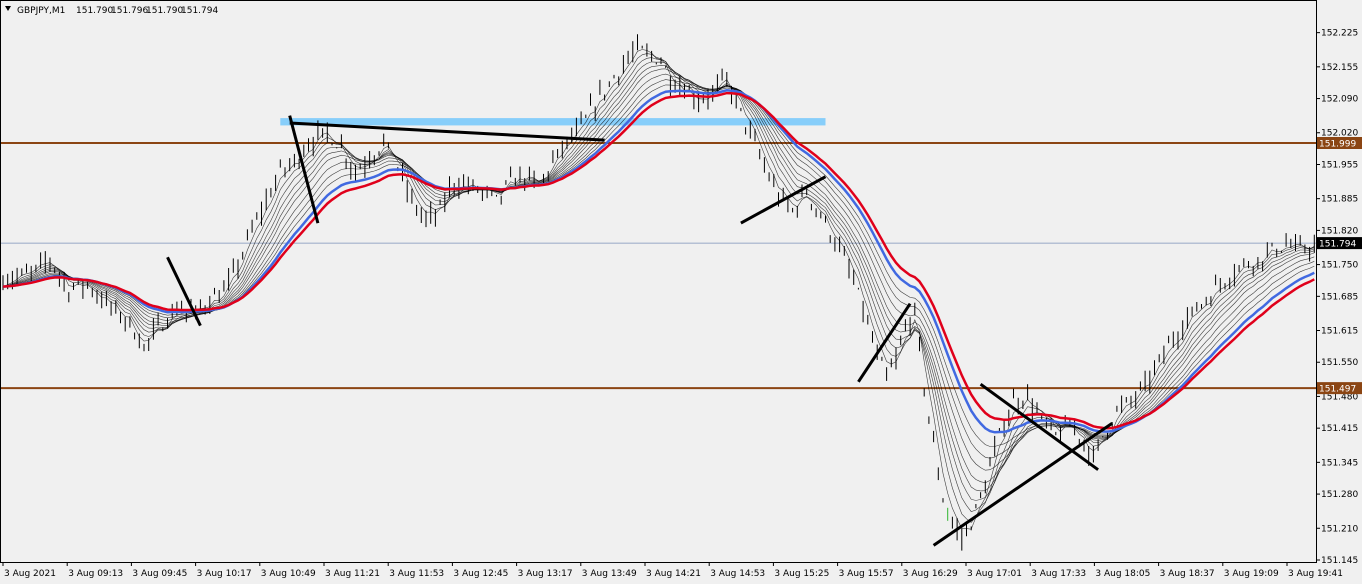 The image size is (1362, 584). What do you see at coordinates (1315, 574) in the screenshot?
I see `x-tick-label: 3 Aug 19:41` at bounding box center [1315, 574].